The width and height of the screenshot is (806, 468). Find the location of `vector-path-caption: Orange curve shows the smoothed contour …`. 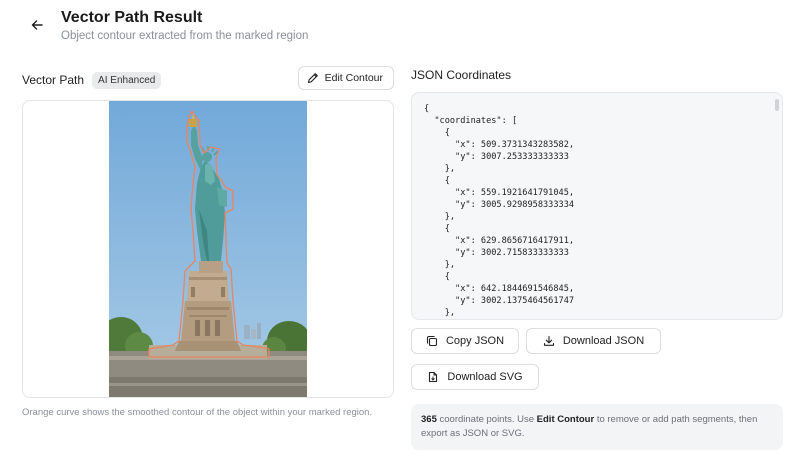

vector-path-caption: Orange curve shows the smoothed contour … is located at coordinates (197, 412).